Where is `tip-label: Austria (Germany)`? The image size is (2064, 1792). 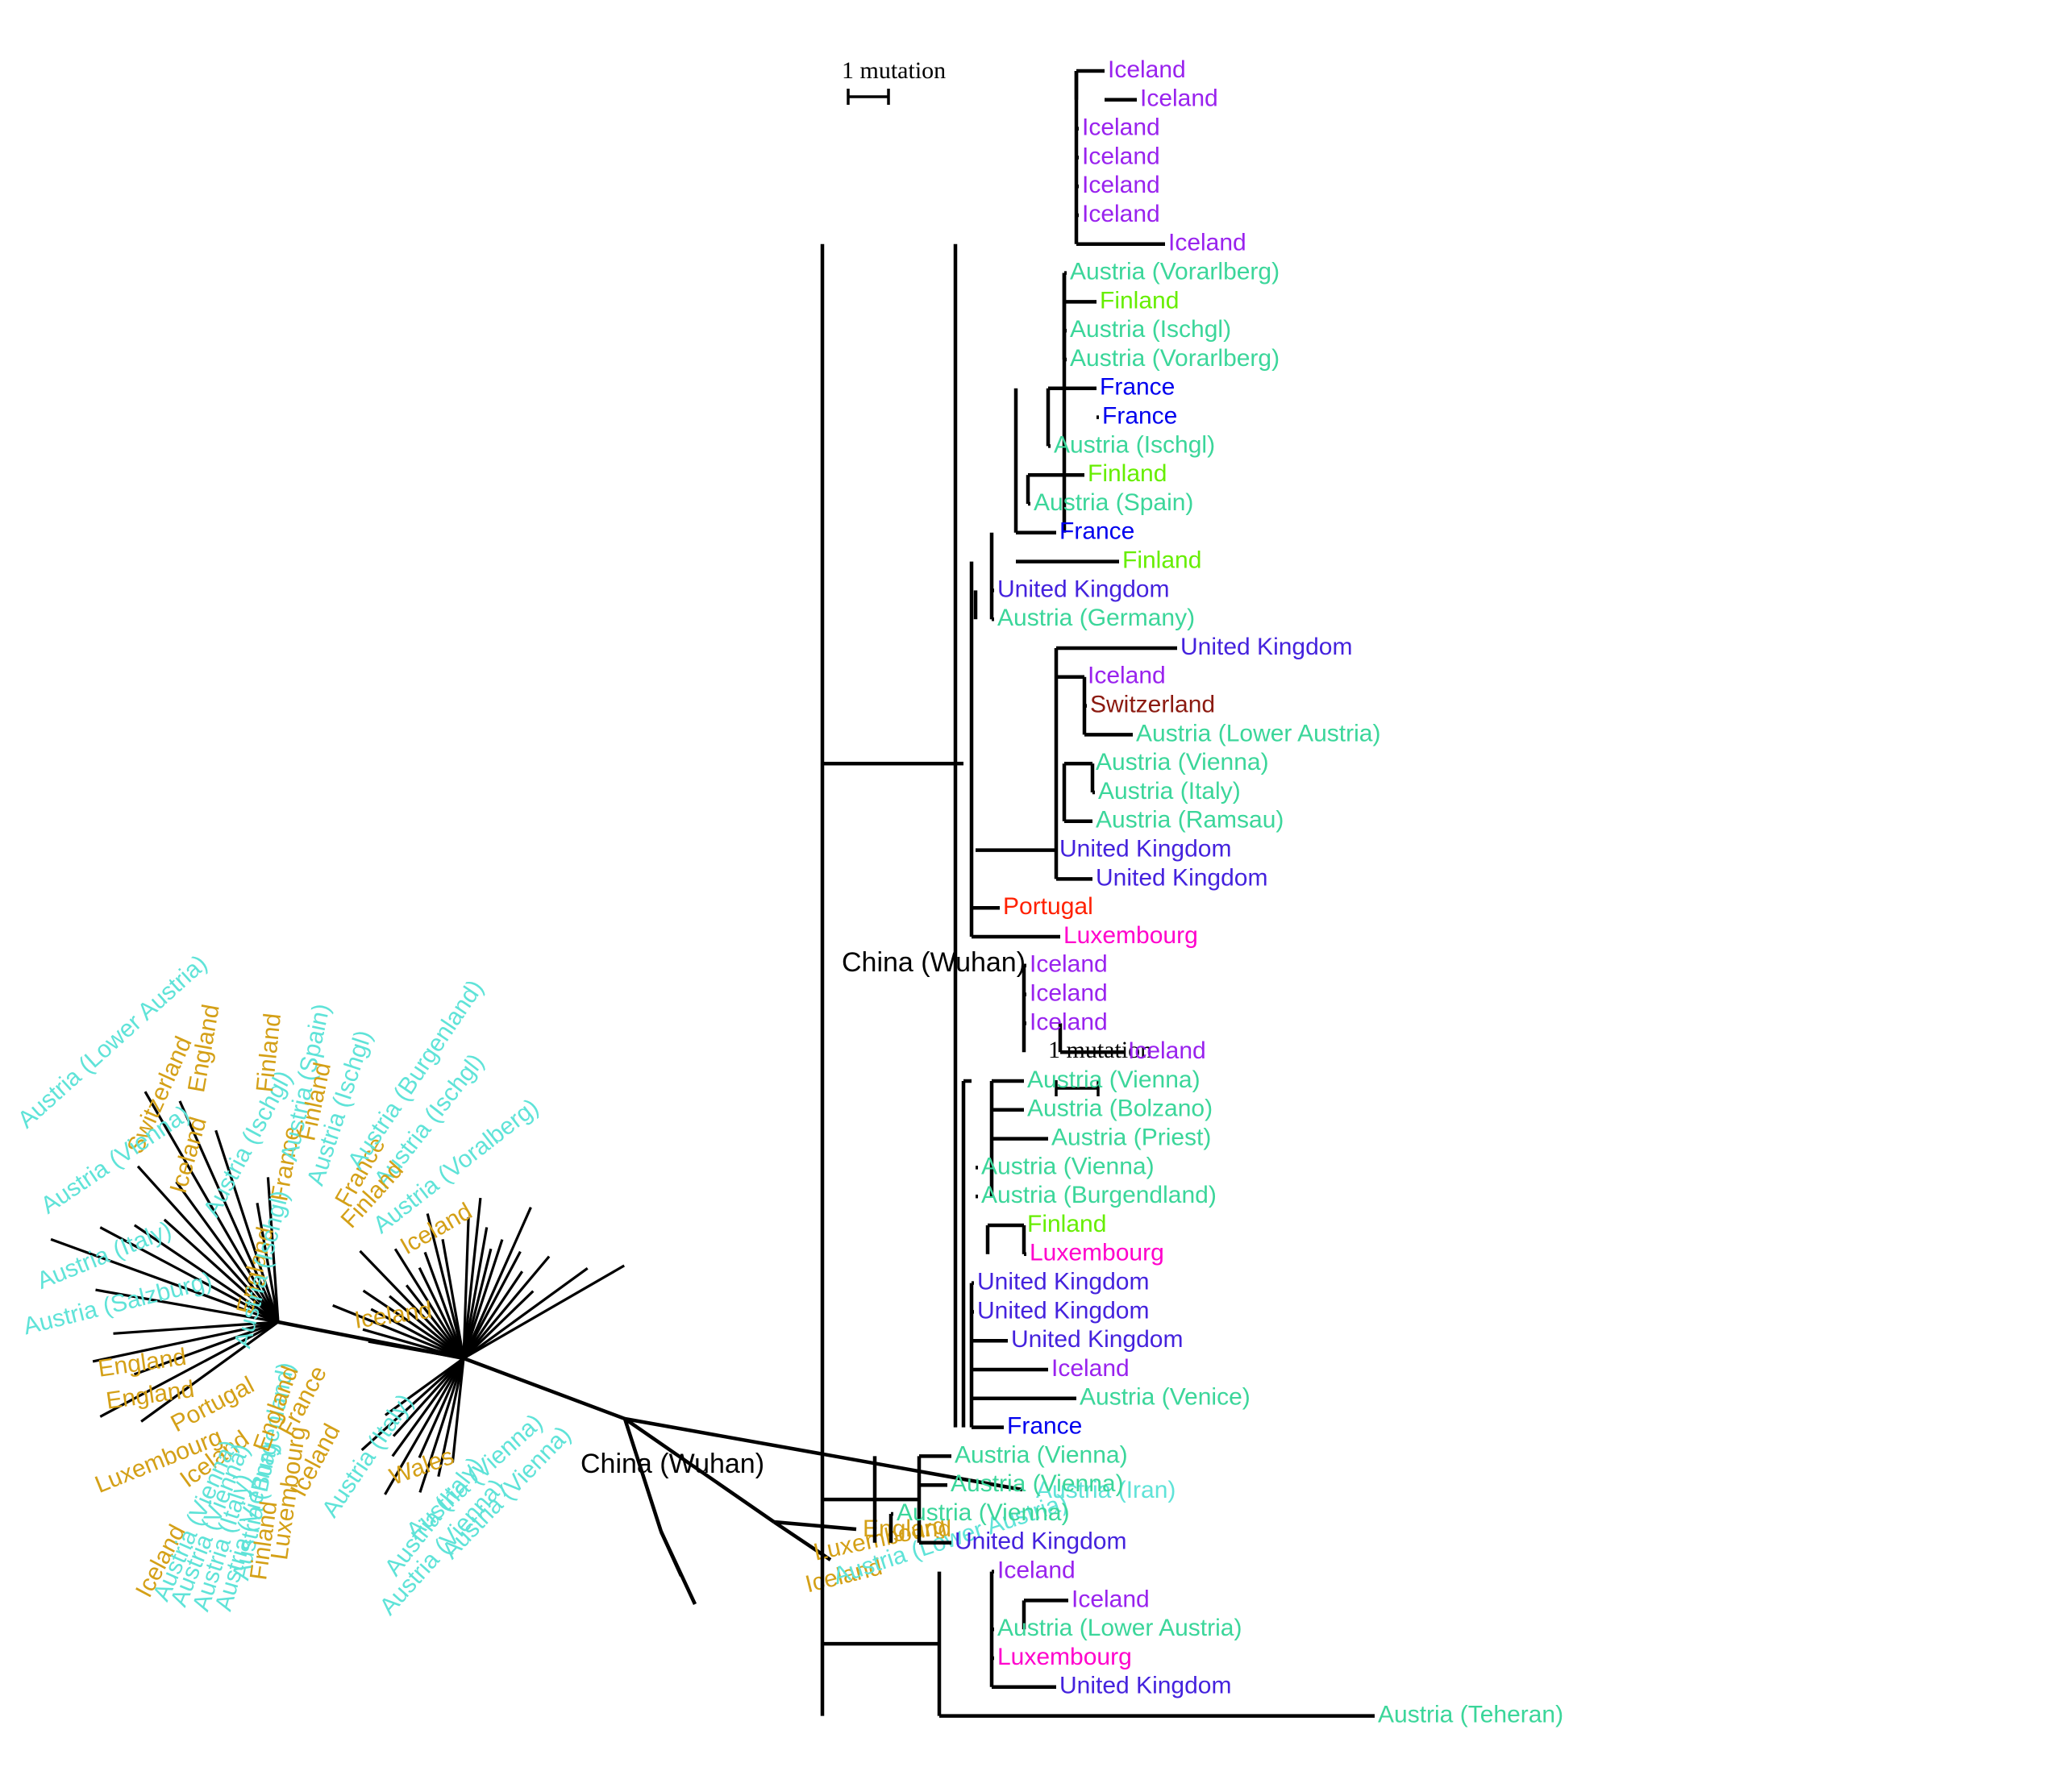 tip-label: Austria (Germany) is located at coordinates (1096, 618).